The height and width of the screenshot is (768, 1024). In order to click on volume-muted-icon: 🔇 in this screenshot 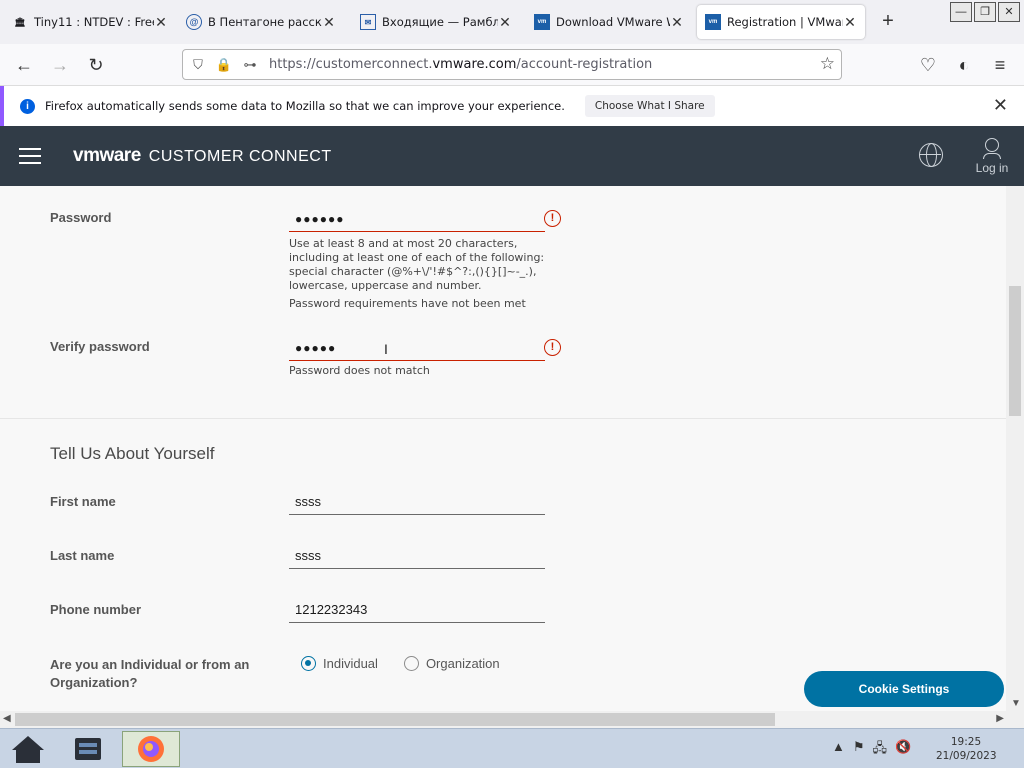, I will do `click(903, 750)`.